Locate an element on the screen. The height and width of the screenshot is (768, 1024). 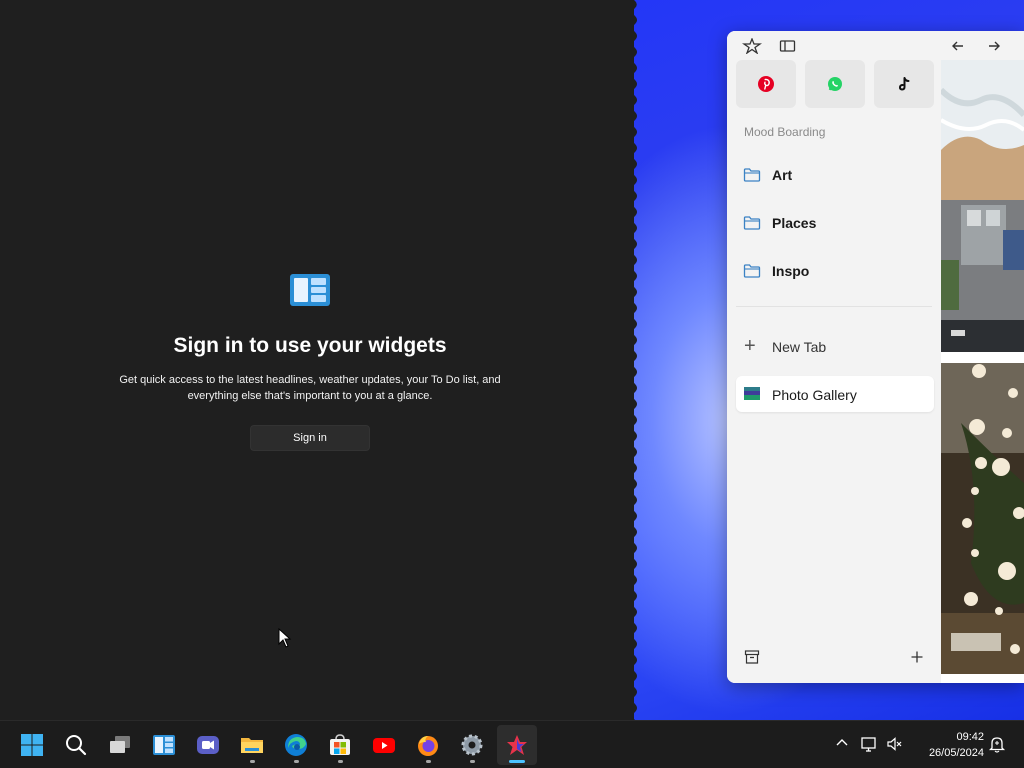
taskbar: 09:42 26/05/2024 is located at coordinates (512, 744).